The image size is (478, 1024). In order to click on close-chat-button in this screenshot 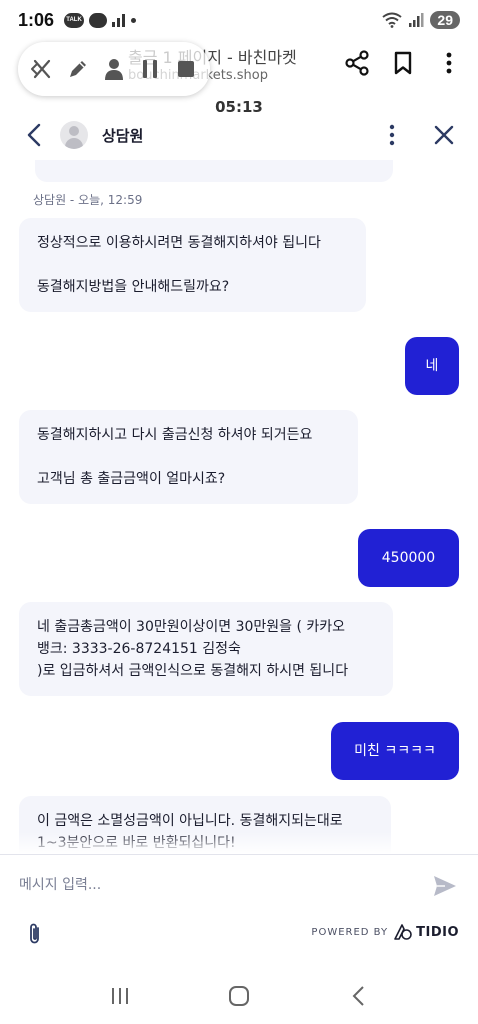, I will do `click(444, 135)`.